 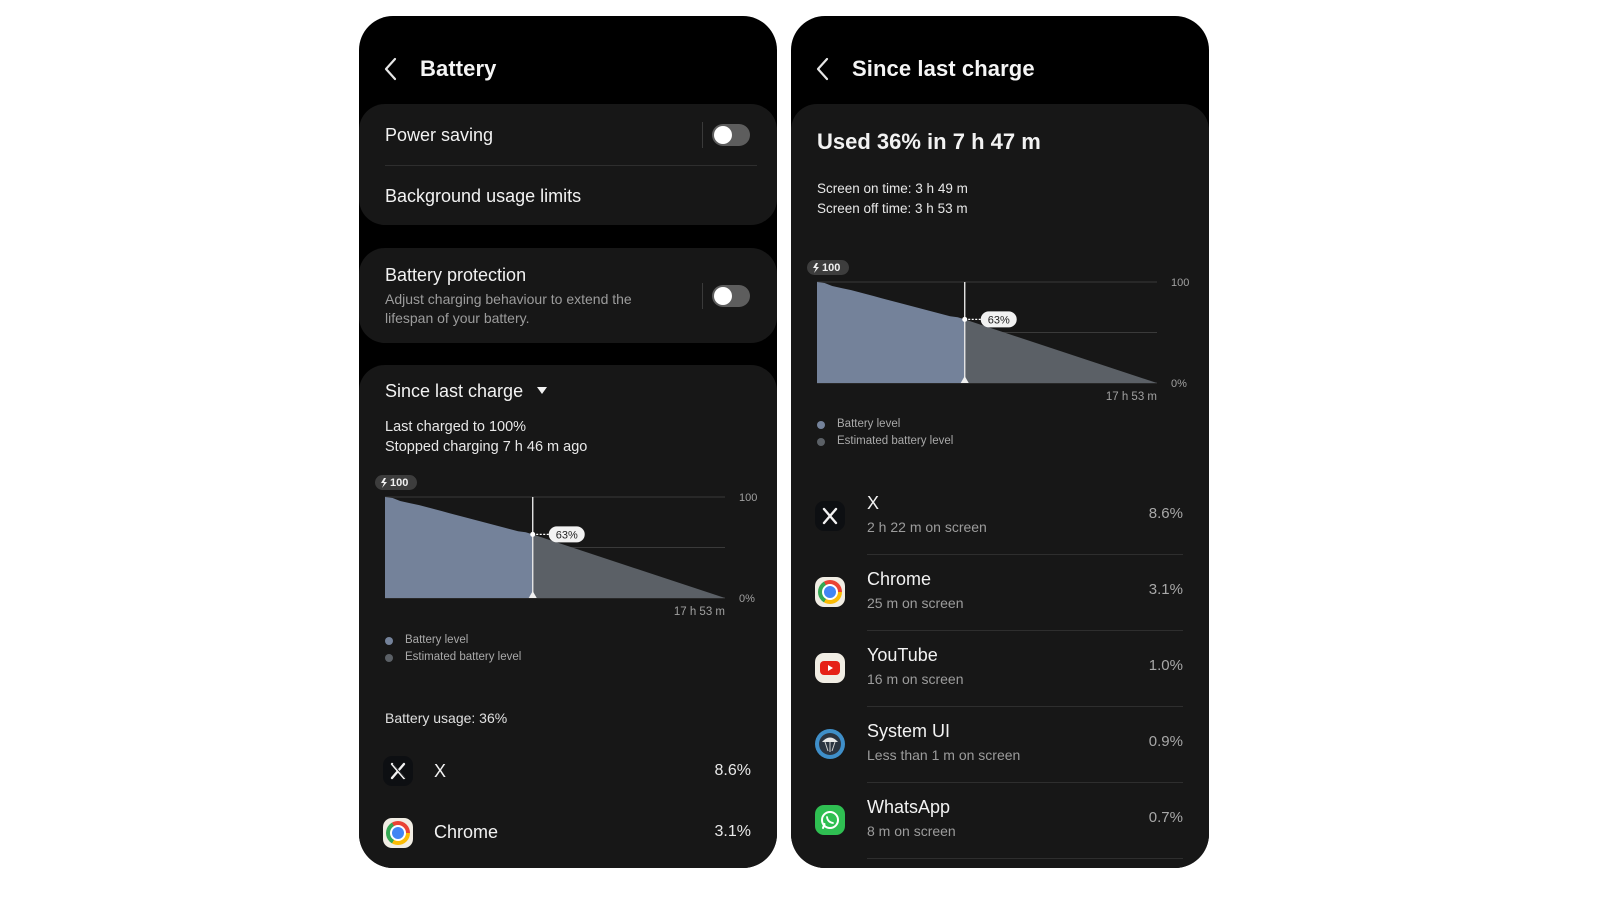 I want to click on app-screen-time: 2 h 22 m on screen, so click(x=927, y=527).